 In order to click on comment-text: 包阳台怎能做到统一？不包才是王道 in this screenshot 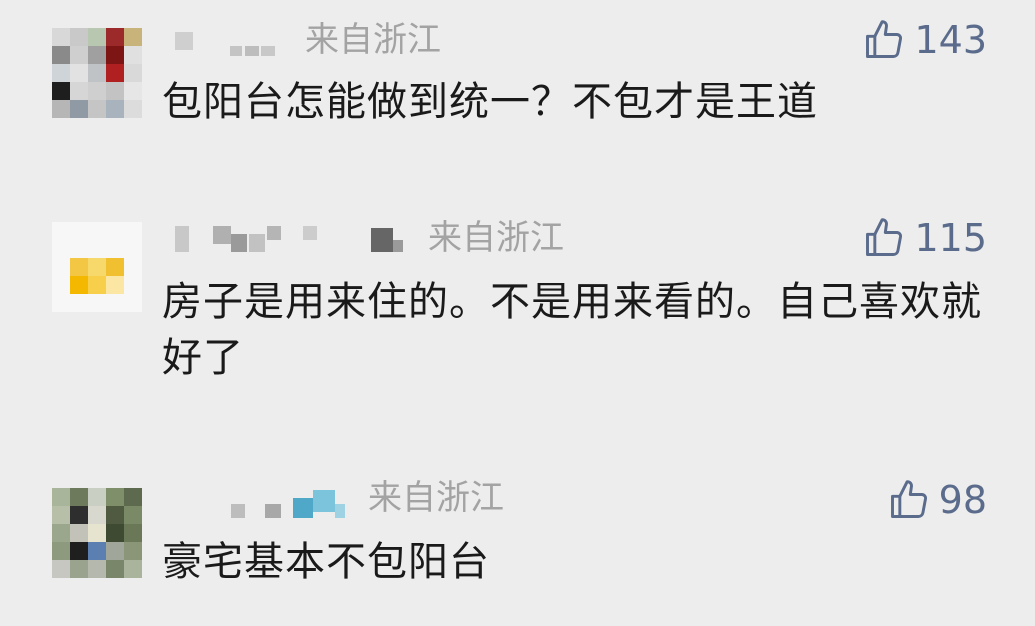, I will do `click(490, 102)`.